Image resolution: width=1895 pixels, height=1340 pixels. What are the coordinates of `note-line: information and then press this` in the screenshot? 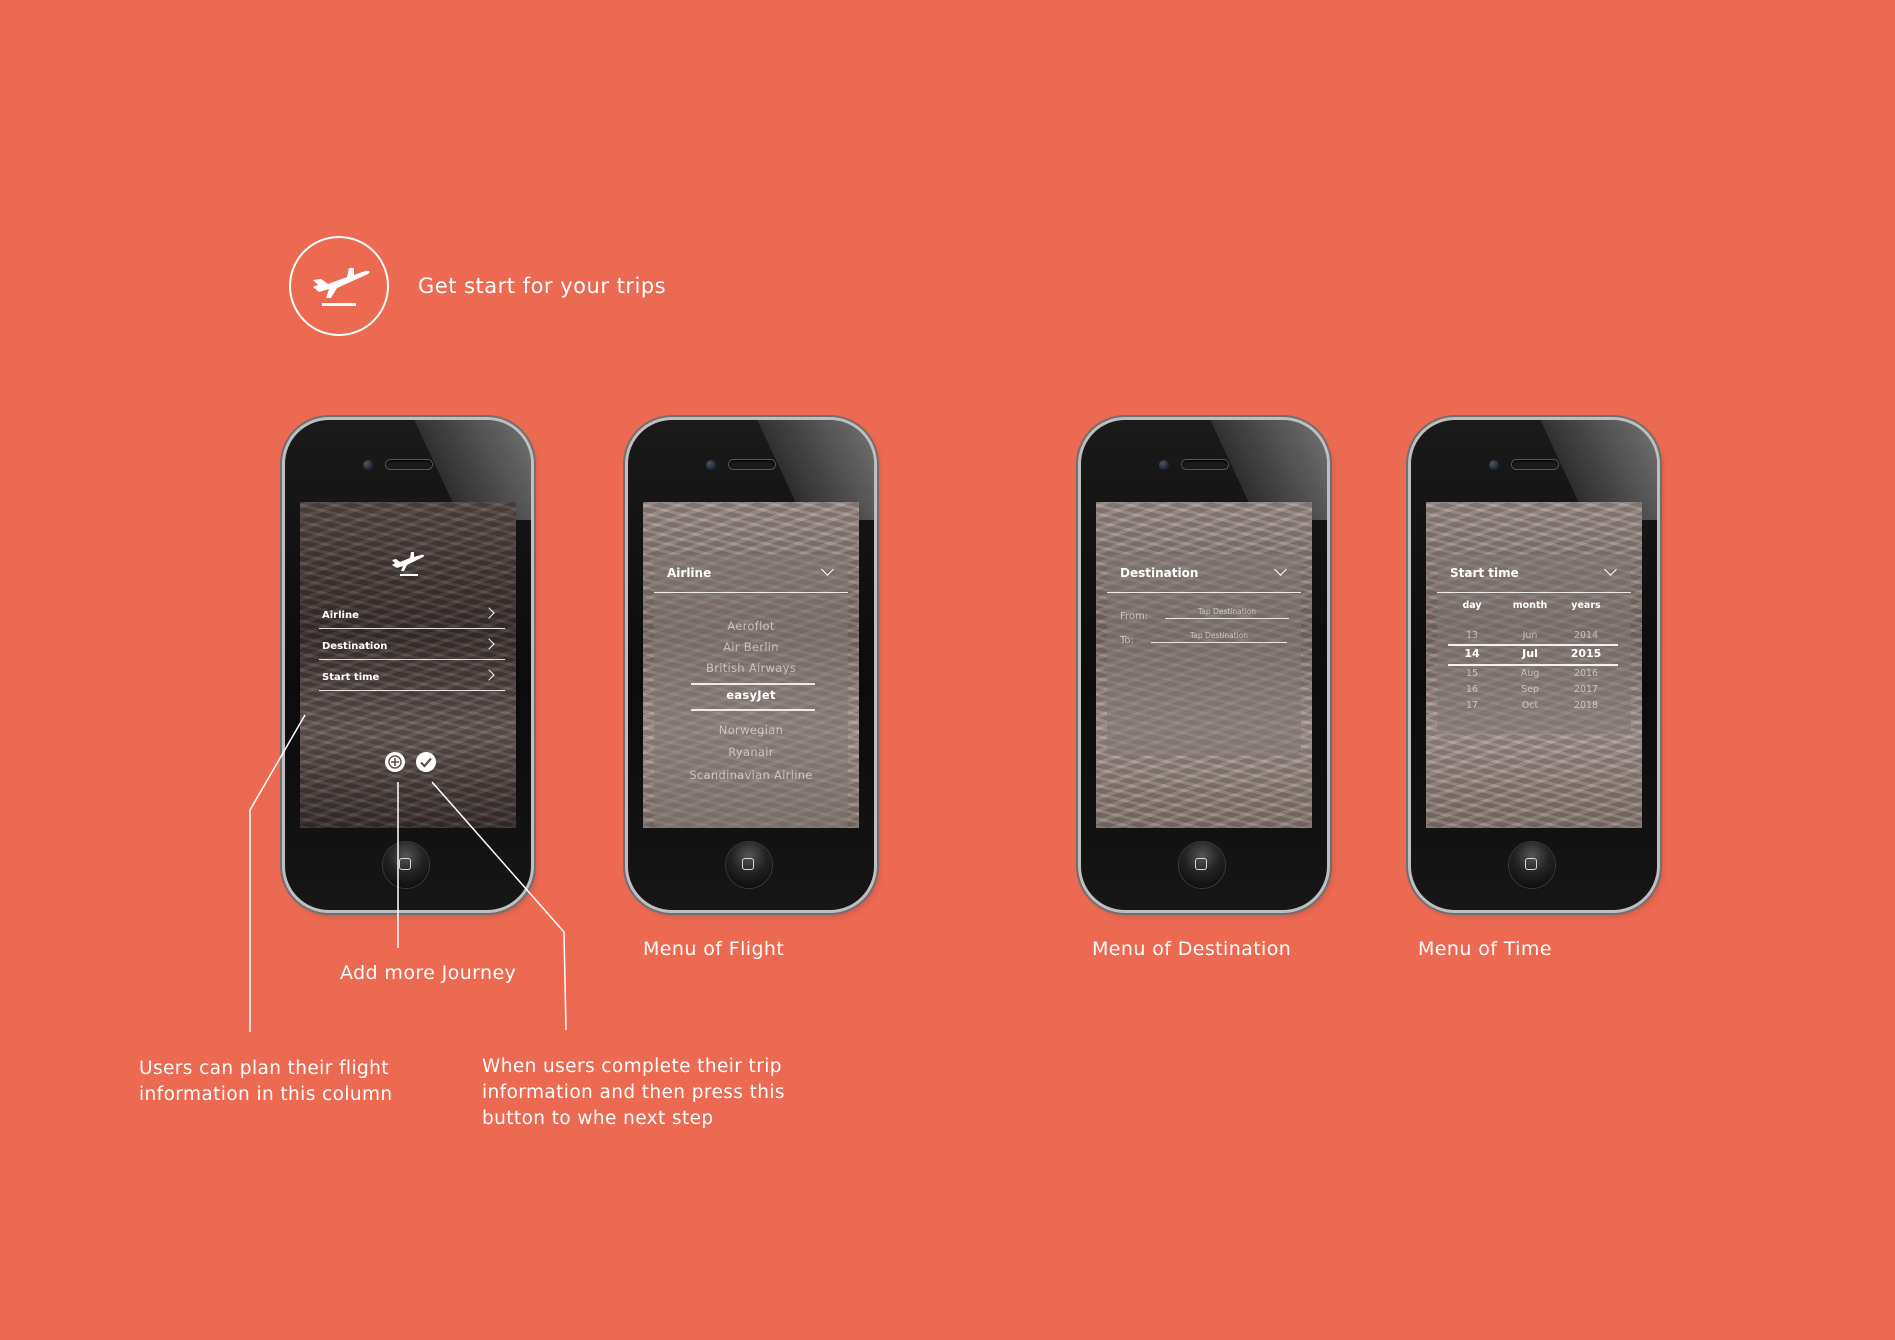 It's located at (633, 1092).